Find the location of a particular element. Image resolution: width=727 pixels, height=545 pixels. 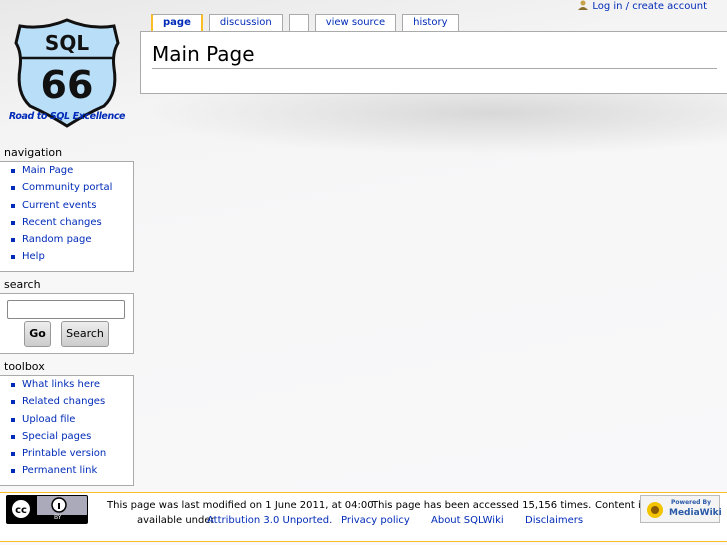

powered-by-mediawiki: Powered By MediaWiki is located at coordinates (681, 509).